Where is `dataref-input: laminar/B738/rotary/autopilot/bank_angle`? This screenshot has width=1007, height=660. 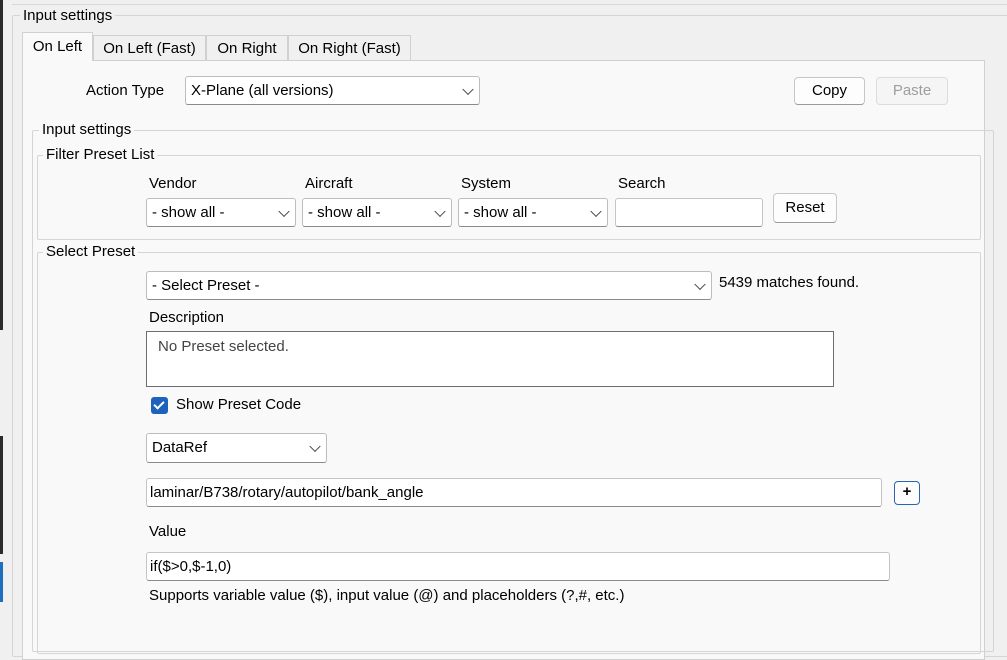
dataref-input: laminar/B738/rotary/autopilot/bank_angle is located at coordinates (514, 492).